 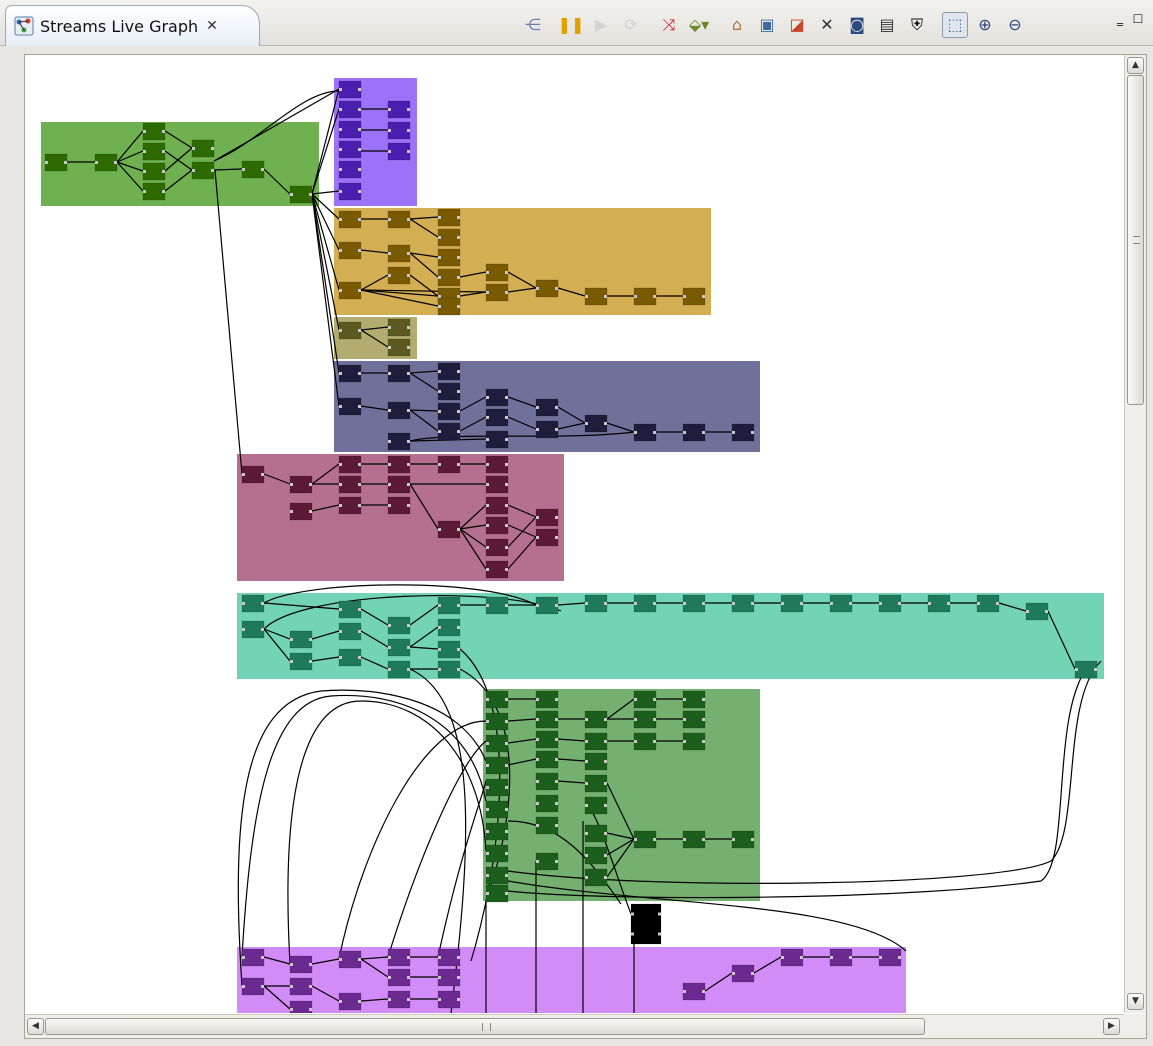 I want to click on snapshot-icon: ◙, so click(x=857, y=25).